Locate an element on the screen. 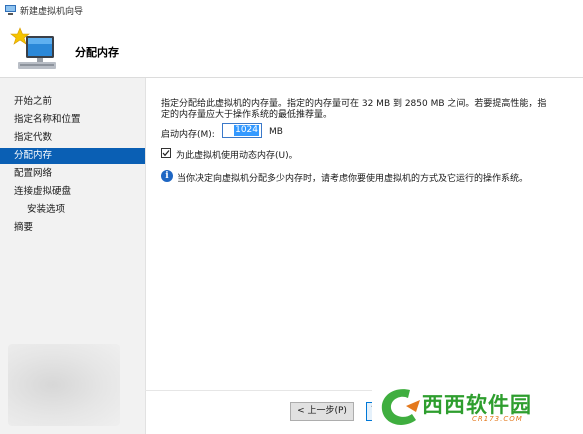  description-line-2: 定的内存量应大于操作系统的最低推荐量。 is located at coordinates (247, 115).